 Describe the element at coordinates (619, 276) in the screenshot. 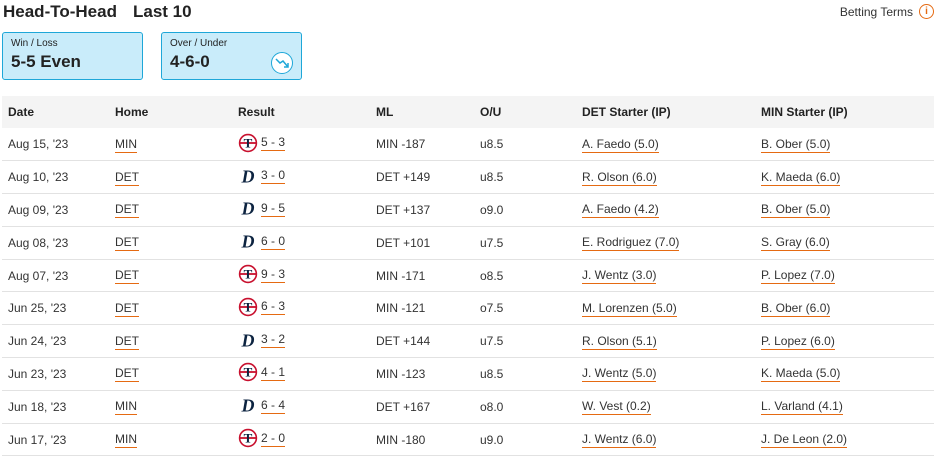

I see `det-starter-link: J. Wentz (3.0)` at that location.